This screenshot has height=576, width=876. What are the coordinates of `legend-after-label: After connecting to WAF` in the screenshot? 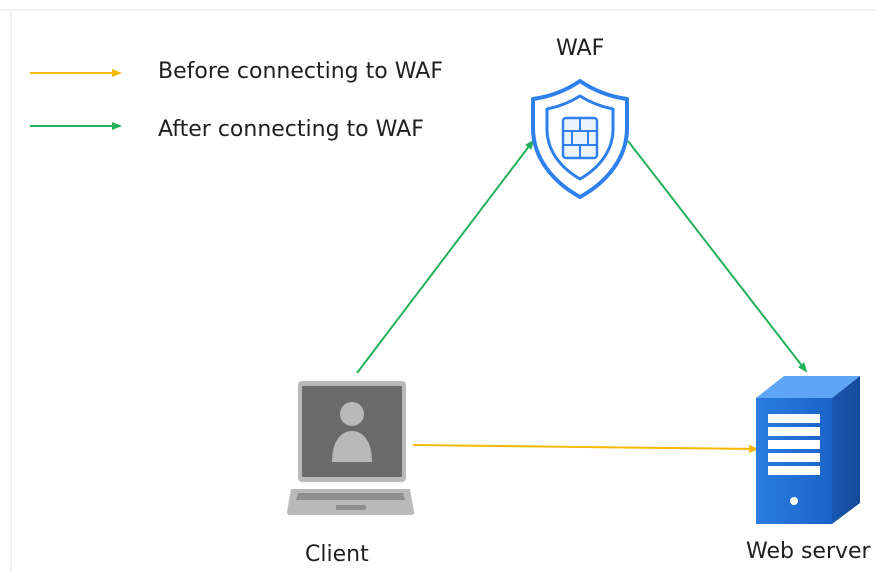 It's located at (291, 129).